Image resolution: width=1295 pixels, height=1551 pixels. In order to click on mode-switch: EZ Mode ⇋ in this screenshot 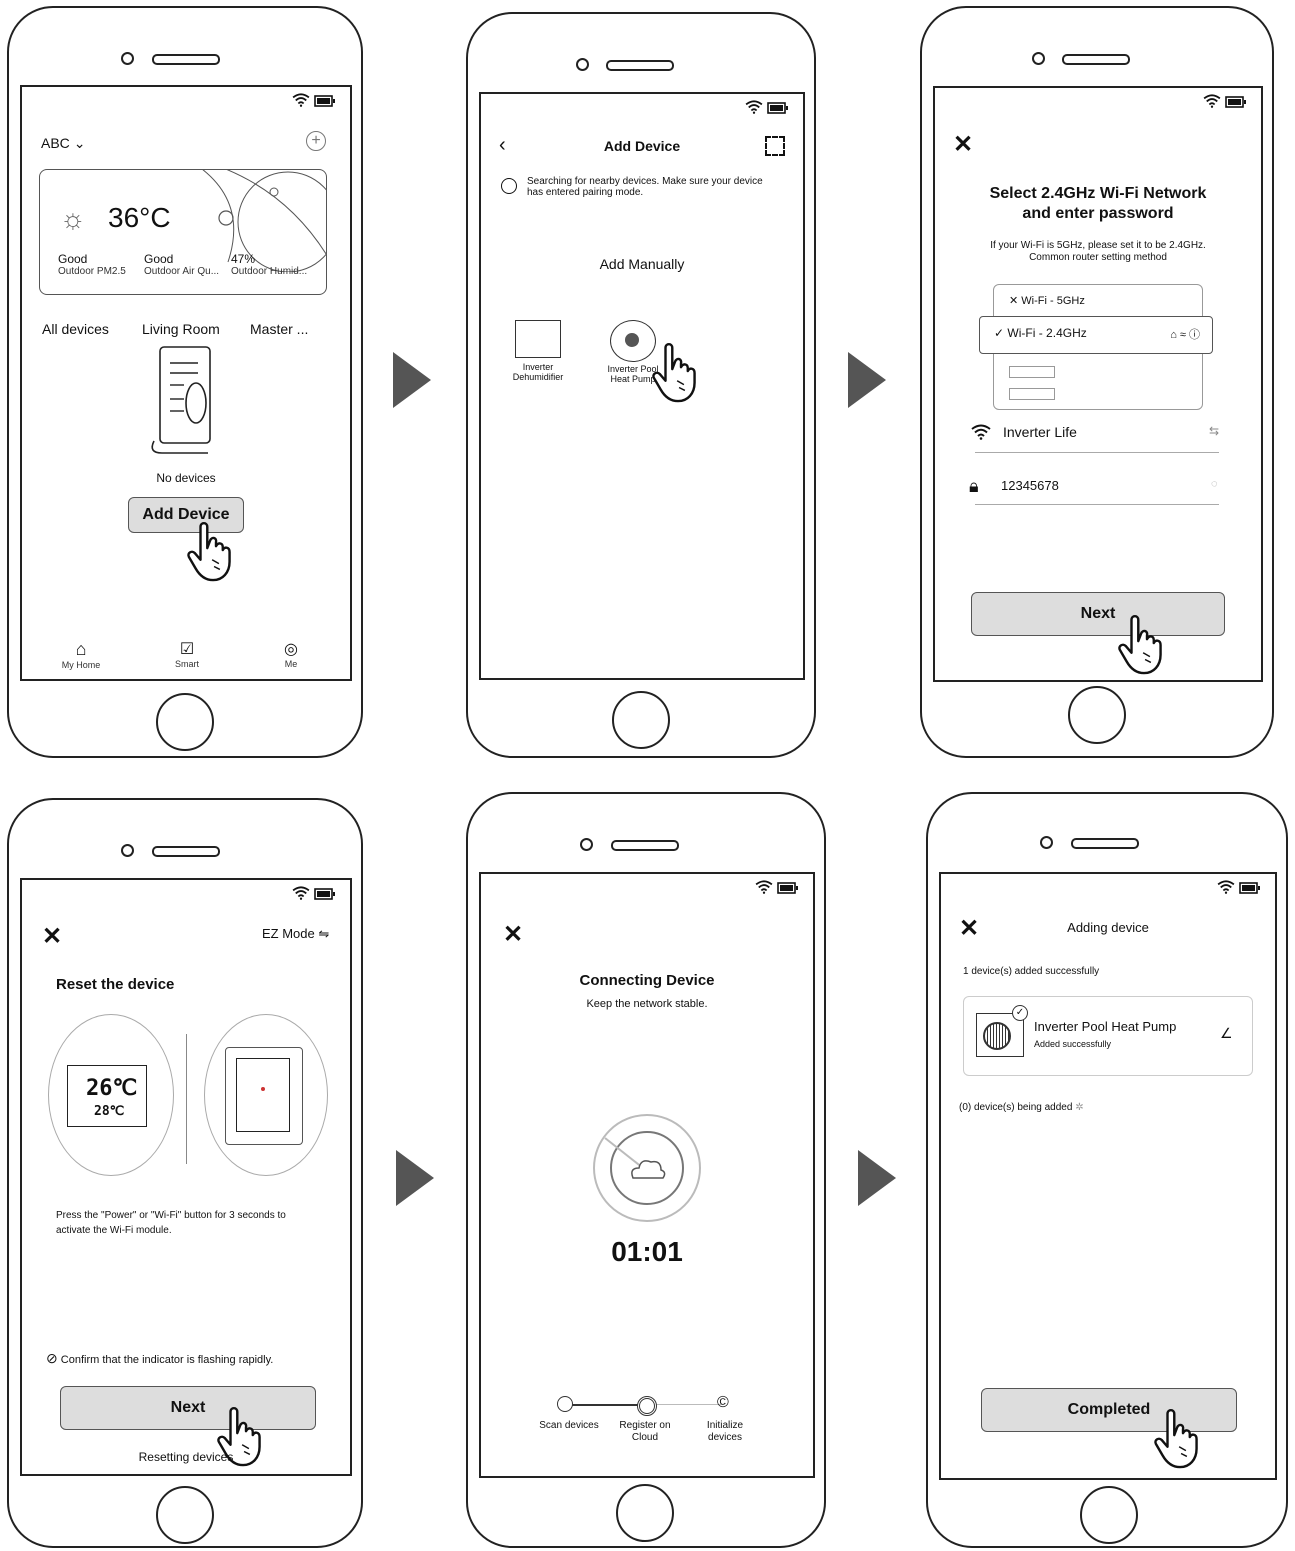, I will do `click(295, 934)`.